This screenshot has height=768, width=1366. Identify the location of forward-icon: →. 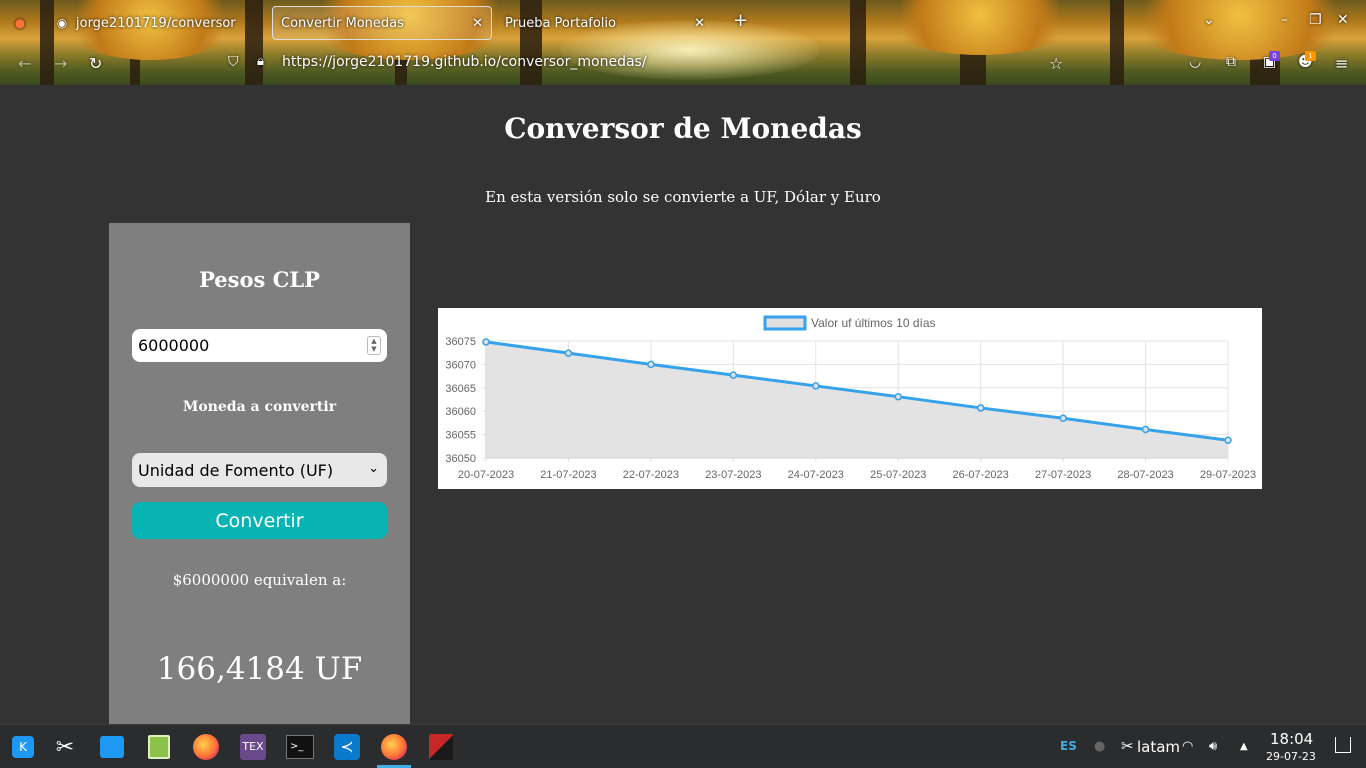
(60, 63).